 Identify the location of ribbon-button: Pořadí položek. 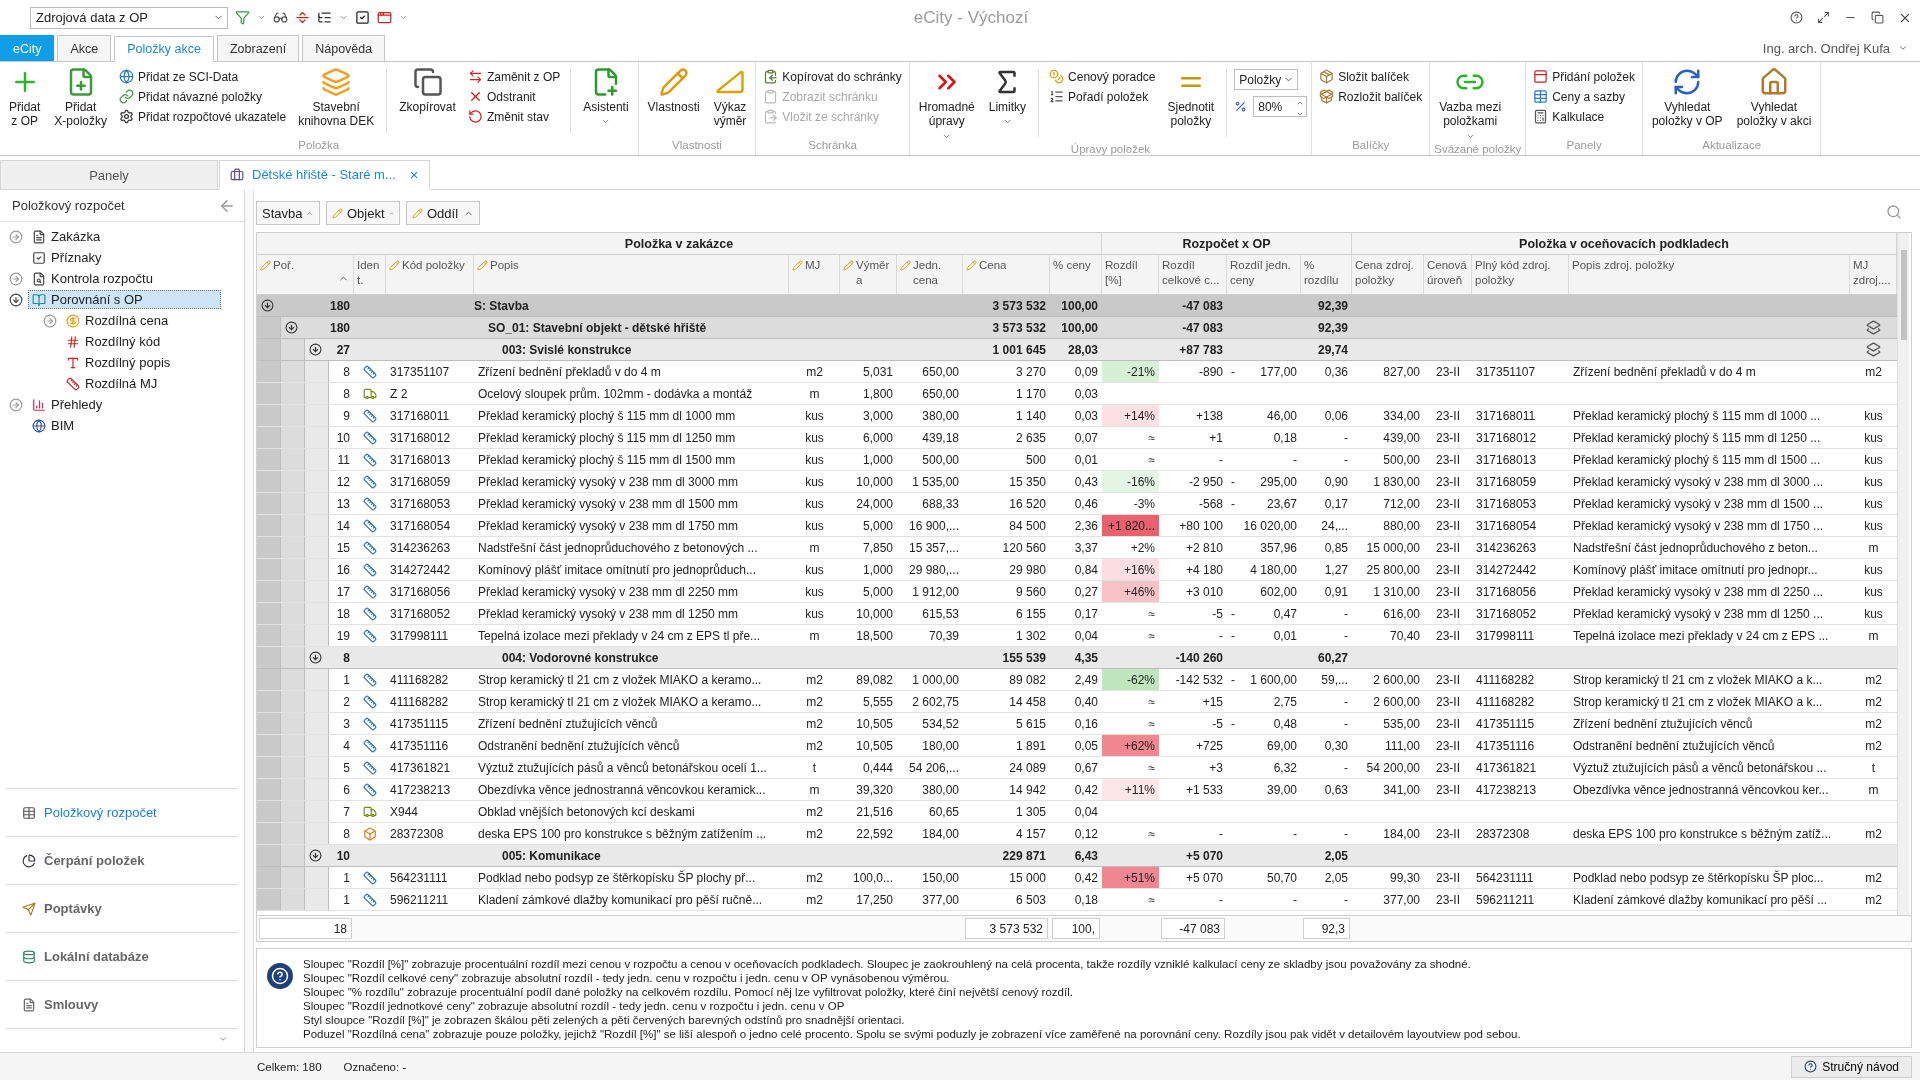
(1102, 96).